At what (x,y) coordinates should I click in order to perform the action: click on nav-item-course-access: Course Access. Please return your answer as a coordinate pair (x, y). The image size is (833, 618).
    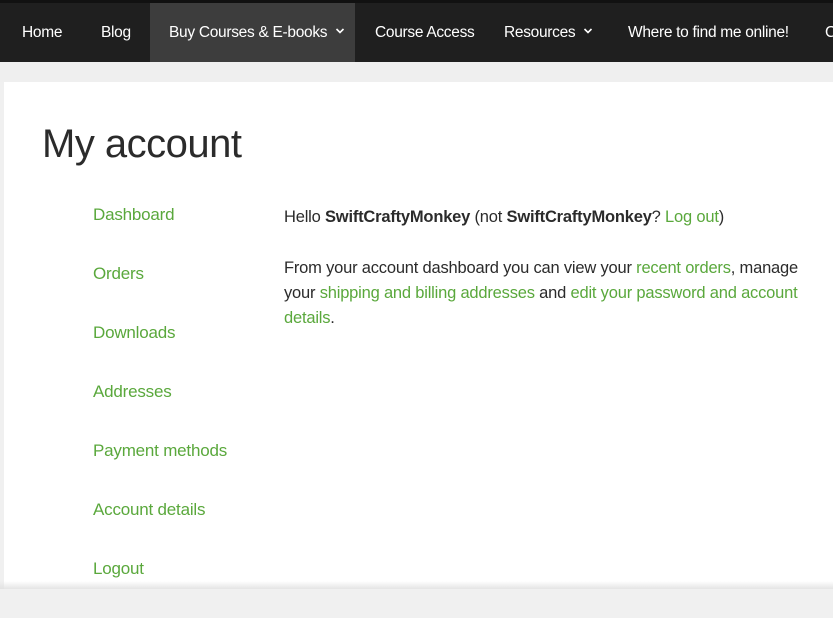
    Looking at the image, I should click on (424, 32).